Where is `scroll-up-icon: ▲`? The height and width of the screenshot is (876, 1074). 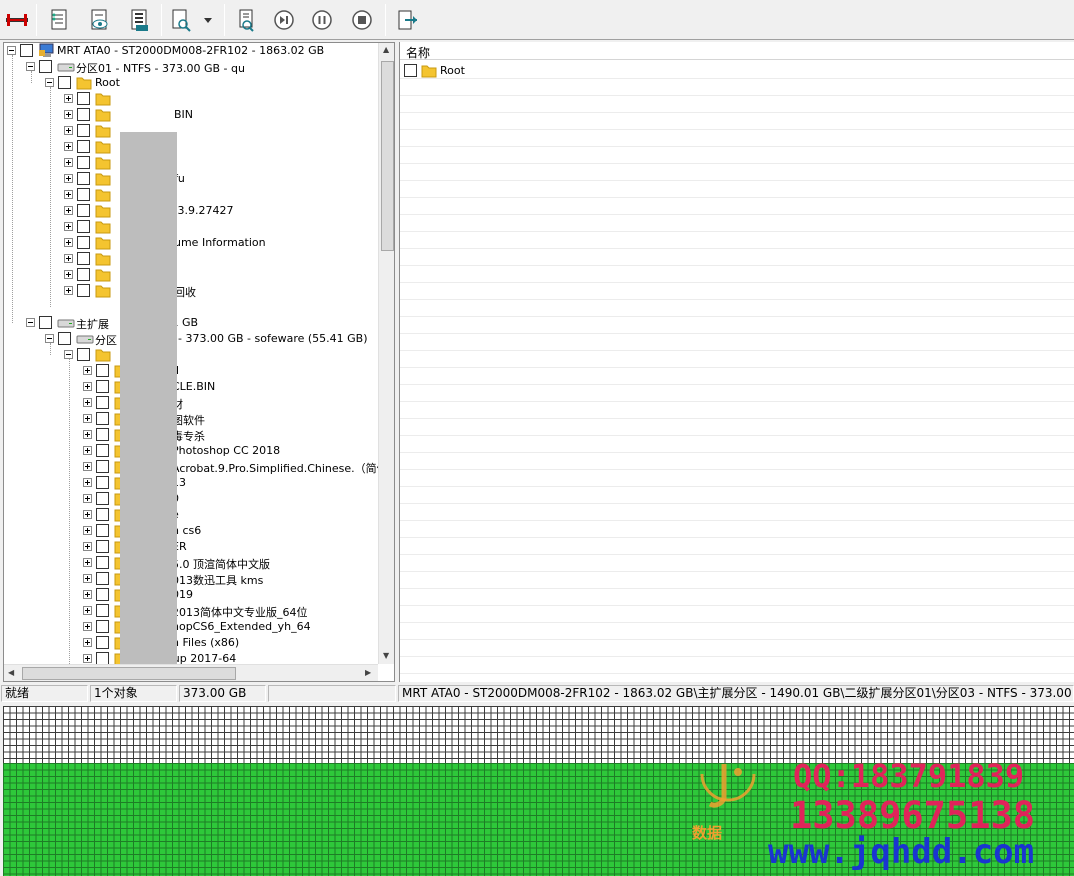 scroll-up-icon: ▲ is located at coordinates (386, 49).